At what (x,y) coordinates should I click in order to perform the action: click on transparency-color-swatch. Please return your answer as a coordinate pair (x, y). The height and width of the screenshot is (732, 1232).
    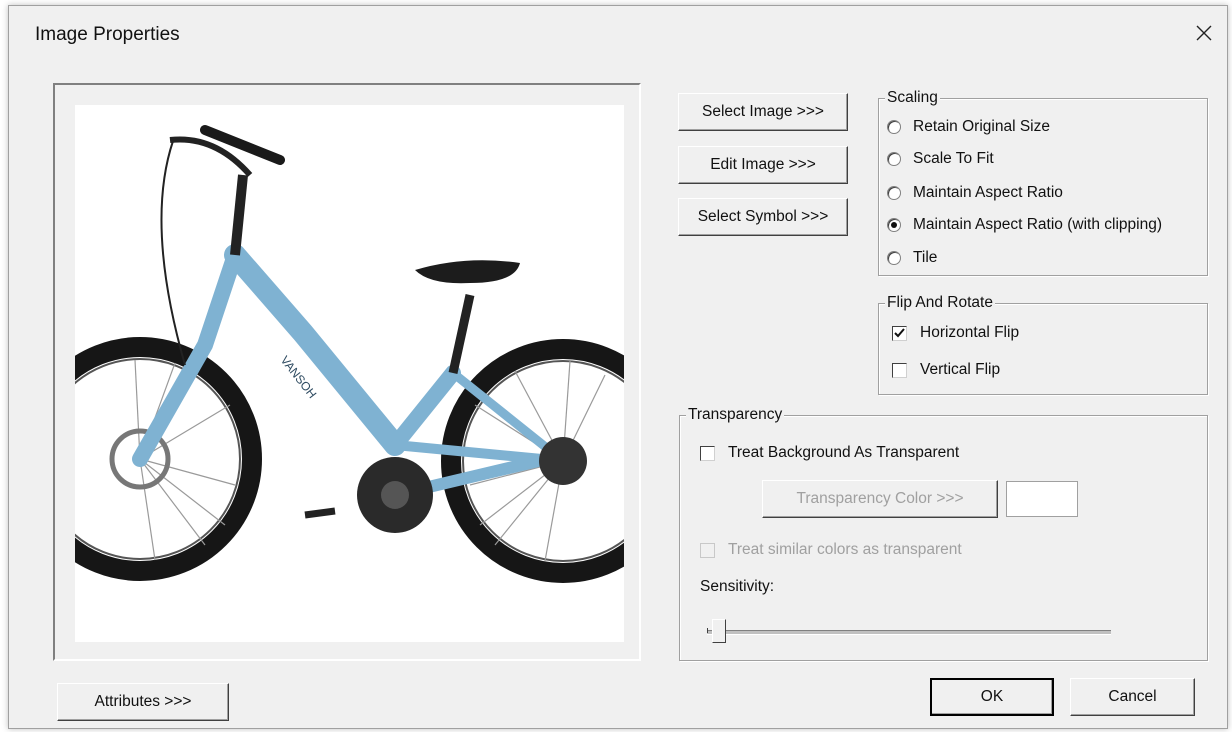
    Looking at the image, I should click on (1042, 499).